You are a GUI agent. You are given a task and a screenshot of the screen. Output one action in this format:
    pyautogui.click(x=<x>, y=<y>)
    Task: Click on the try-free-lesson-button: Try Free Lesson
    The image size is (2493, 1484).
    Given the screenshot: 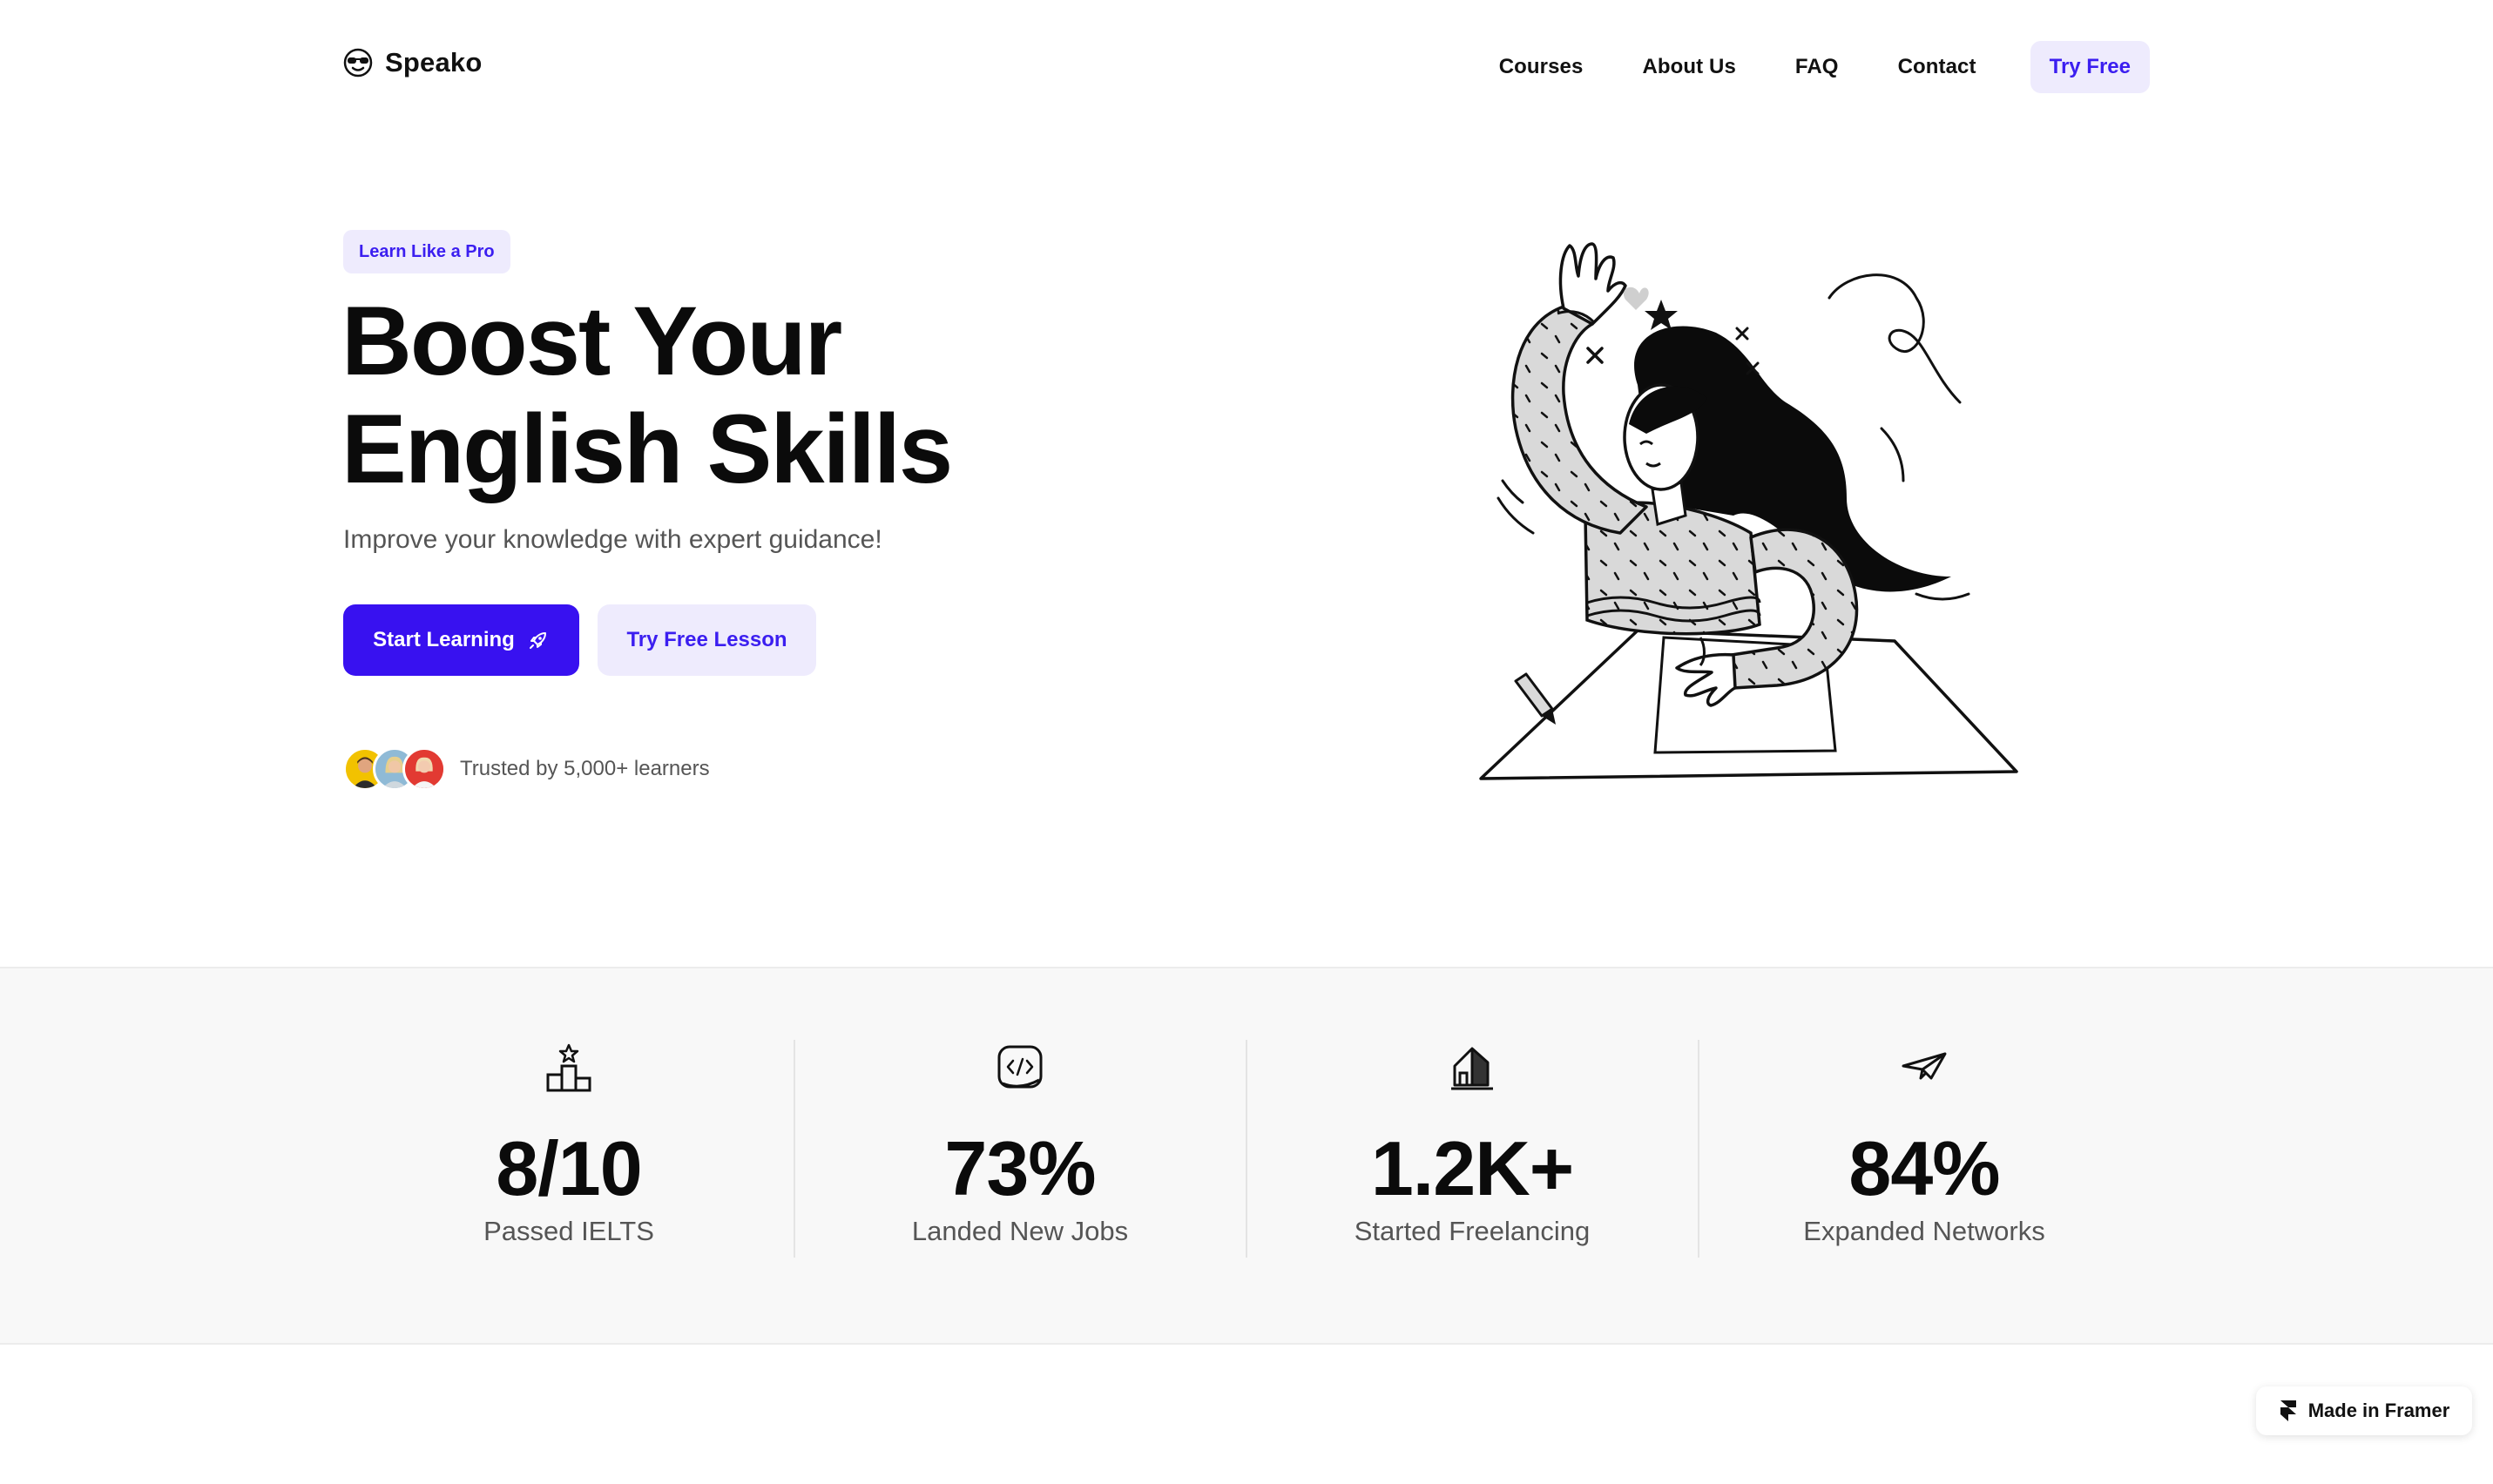 What is the action you would take?
    pyautogui.click(x=707, y=640)
    